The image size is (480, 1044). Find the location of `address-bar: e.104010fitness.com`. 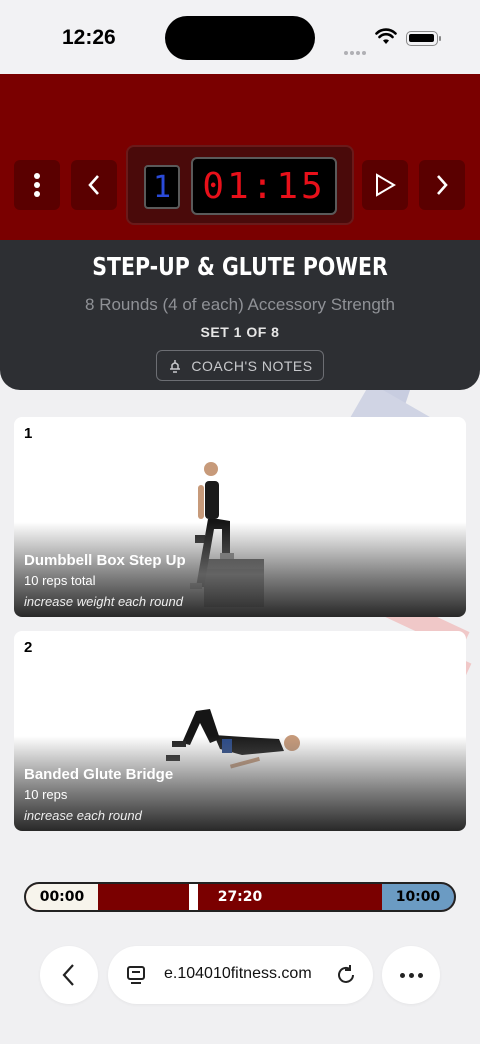

address-bar: e.104010fitness.com is located at coordinates (240, 975).